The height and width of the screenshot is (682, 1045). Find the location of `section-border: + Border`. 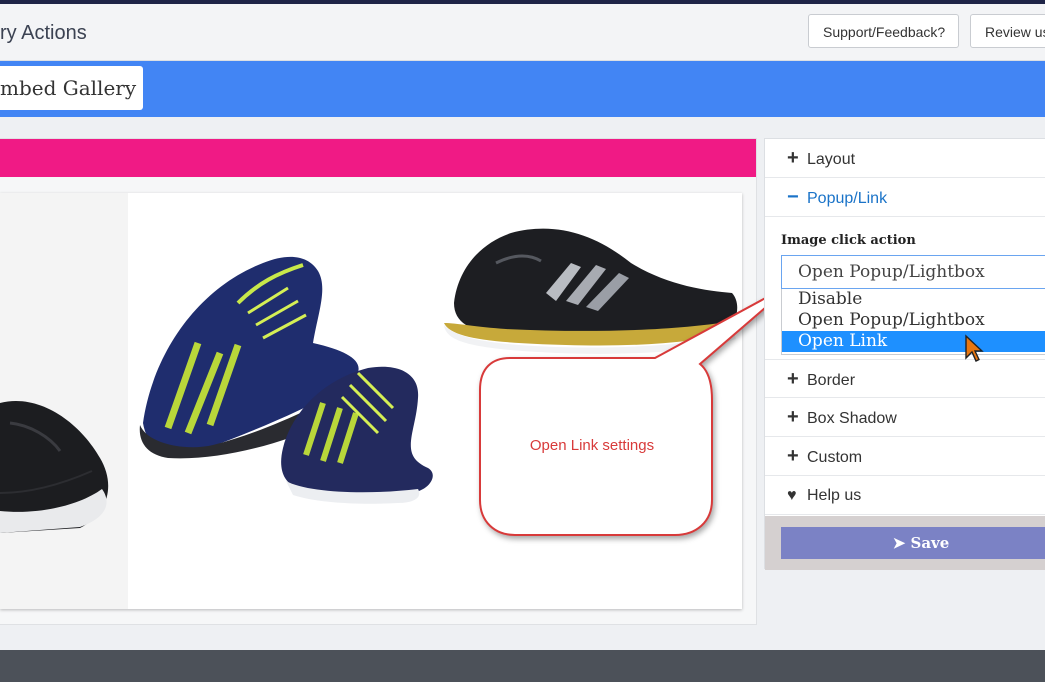

section-border: + Border is located at coordinates (905, 378).